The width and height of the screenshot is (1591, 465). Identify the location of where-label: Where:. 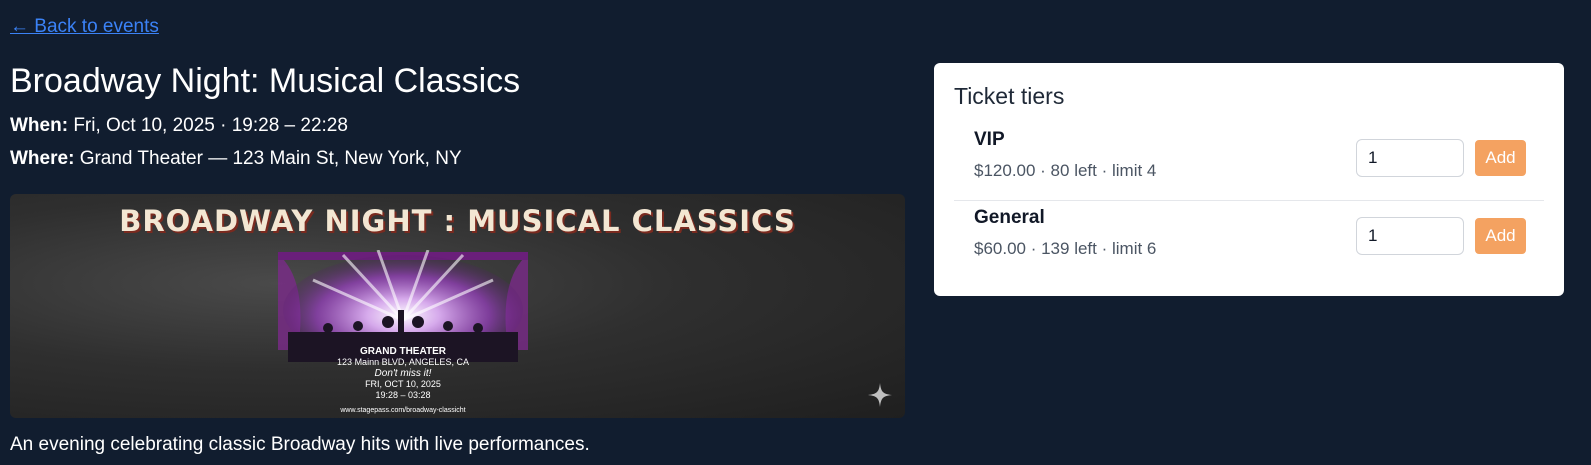
(42, 158).